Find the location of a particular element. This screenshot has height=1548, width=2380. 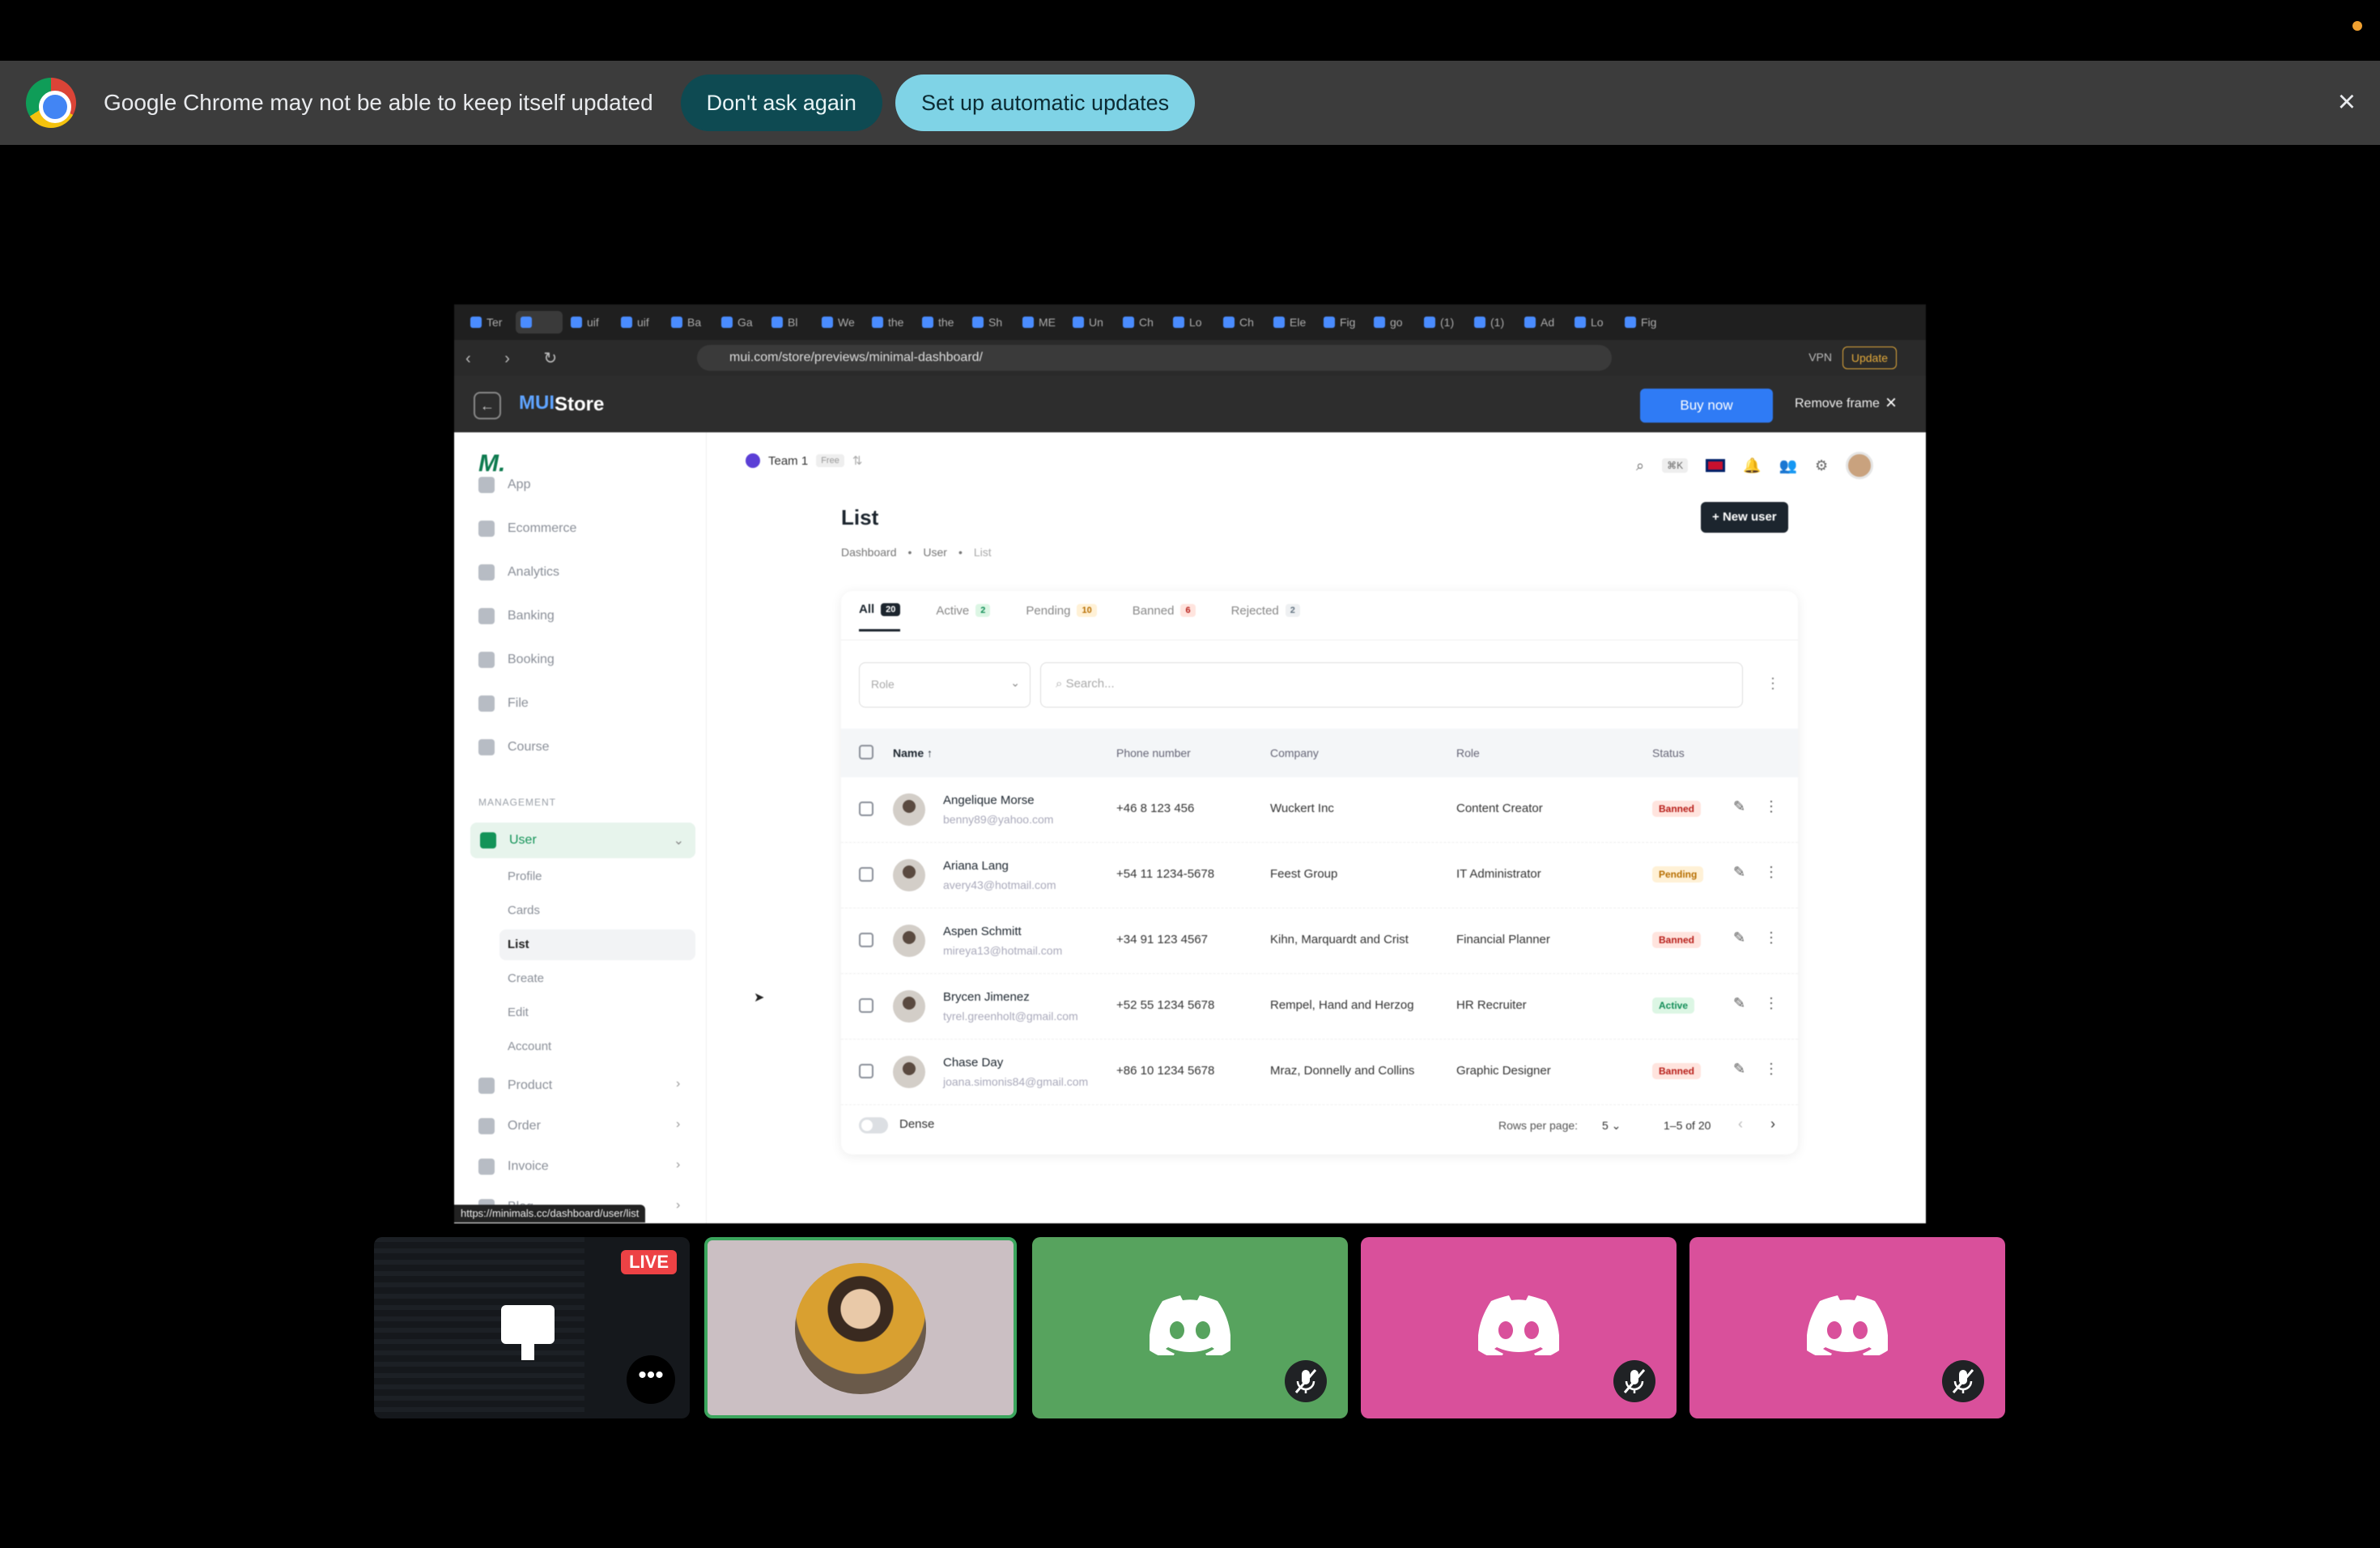

browser-tab: We is located at coordinates (840, 323).